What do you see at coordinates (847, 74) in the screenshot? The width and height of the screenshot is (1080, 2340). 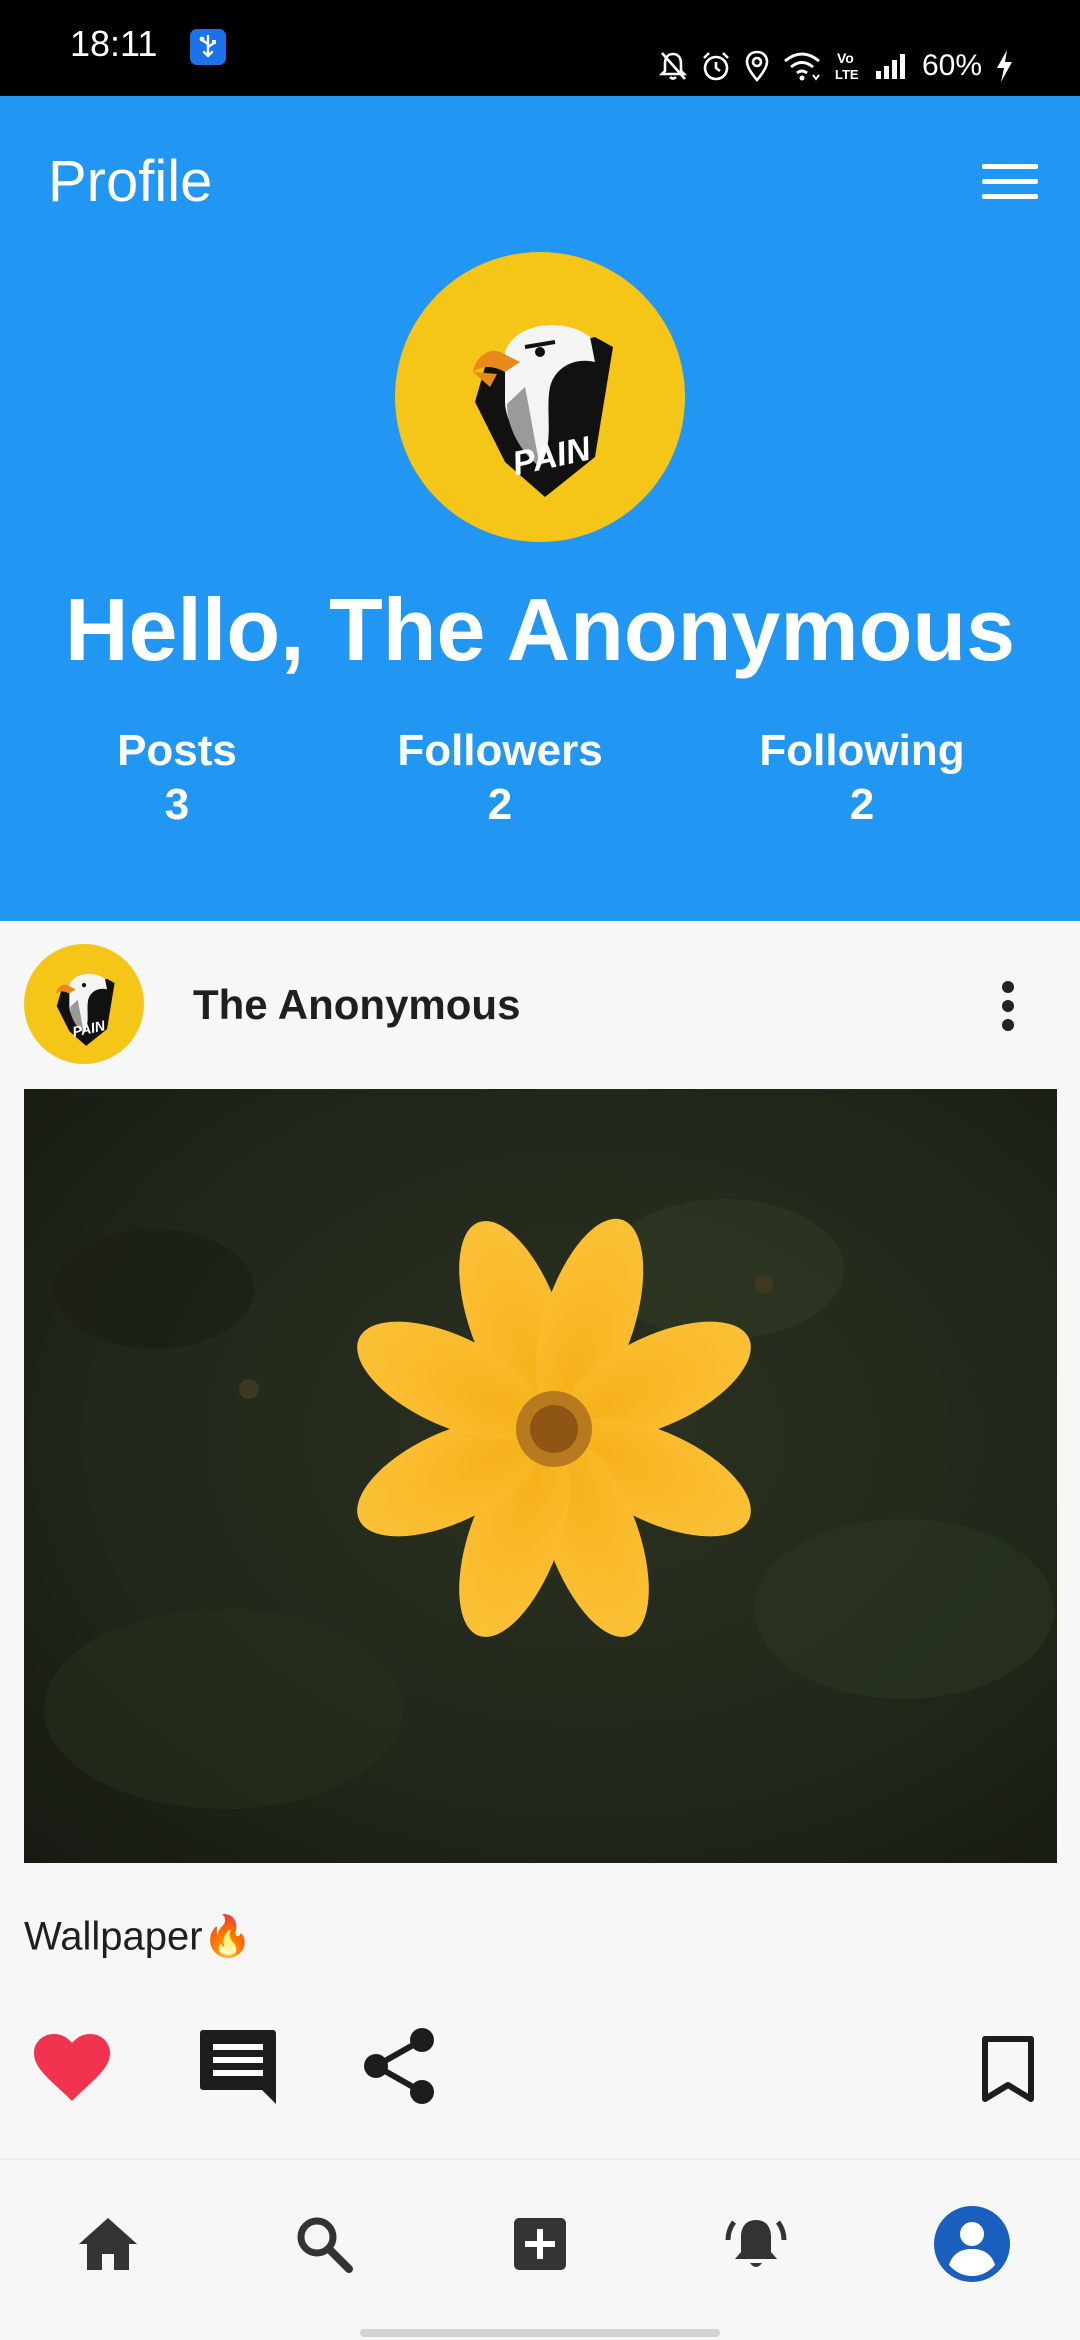 I see `svg-text: LTE` at bounding box center [847, 74].